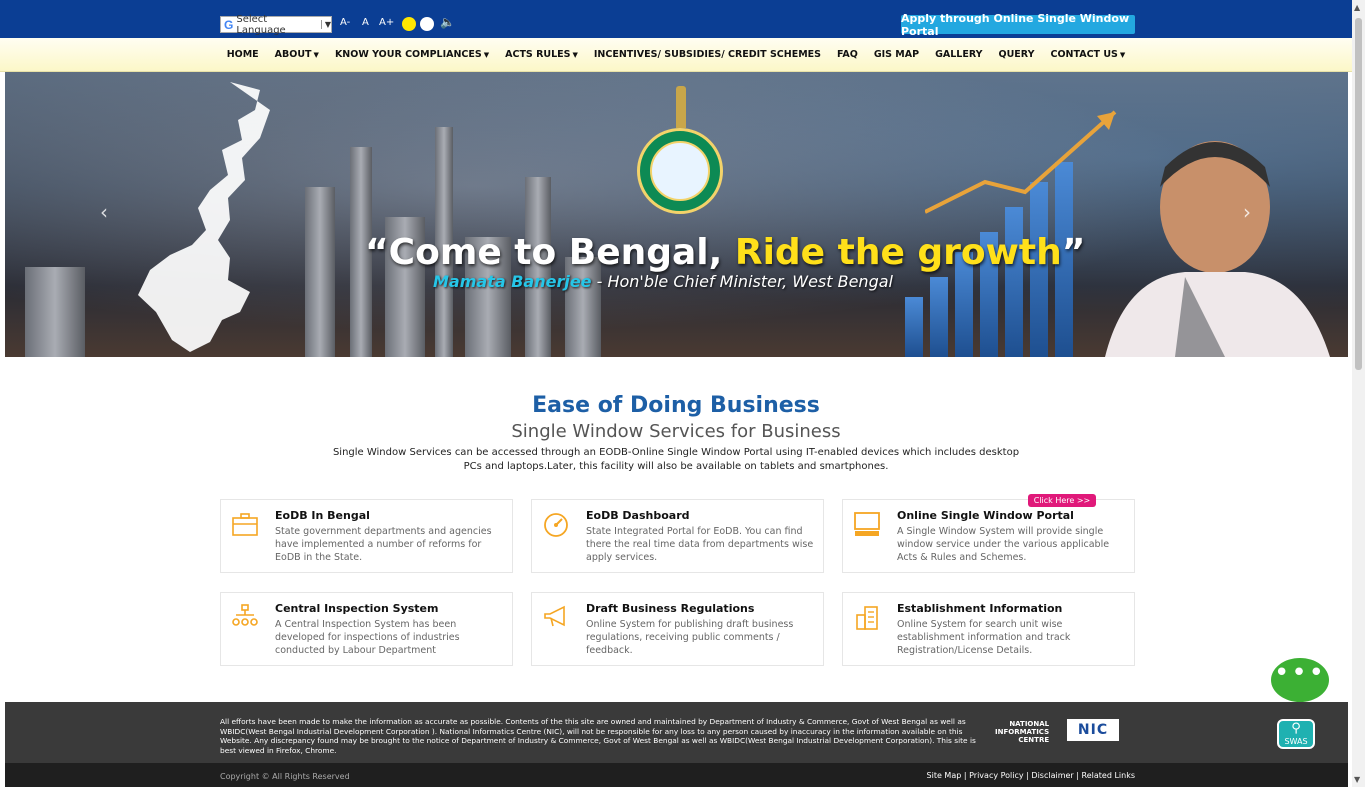 This screenshot has width=1365, height=787. I want to click on swas-button: ⚲ SWAS, so click(1296, 734).